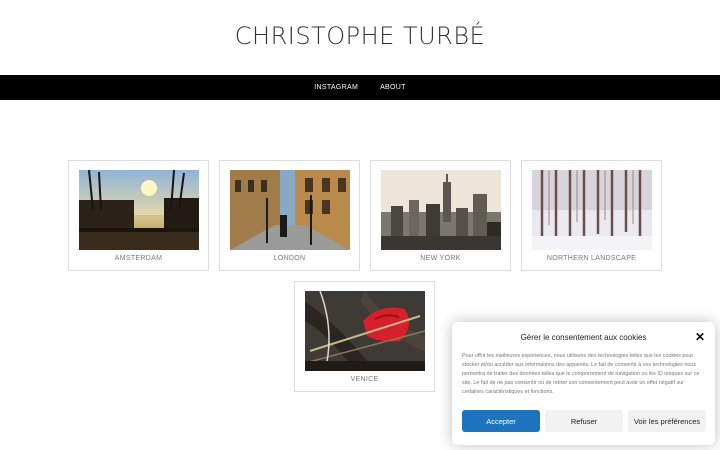  Describe the element at coordinates (393, 87) in the screenshot. I see `nav-link-about: ABOUT` at that location.